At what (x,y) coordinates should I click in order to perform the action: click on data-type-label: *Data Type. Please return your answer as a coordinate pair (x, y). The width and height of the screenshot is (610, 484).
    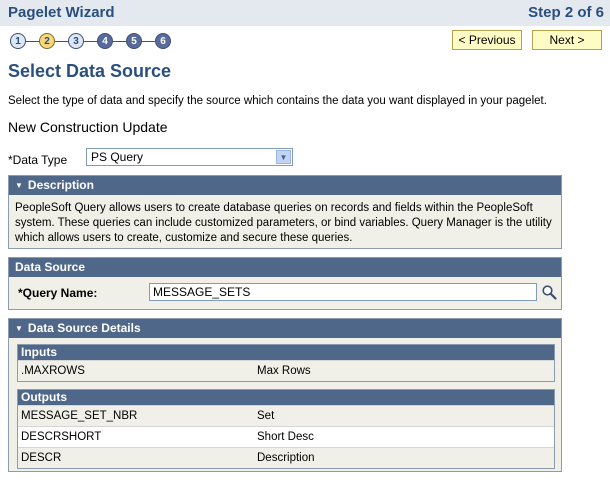
    Looking at the image, I should click on (38, 160).